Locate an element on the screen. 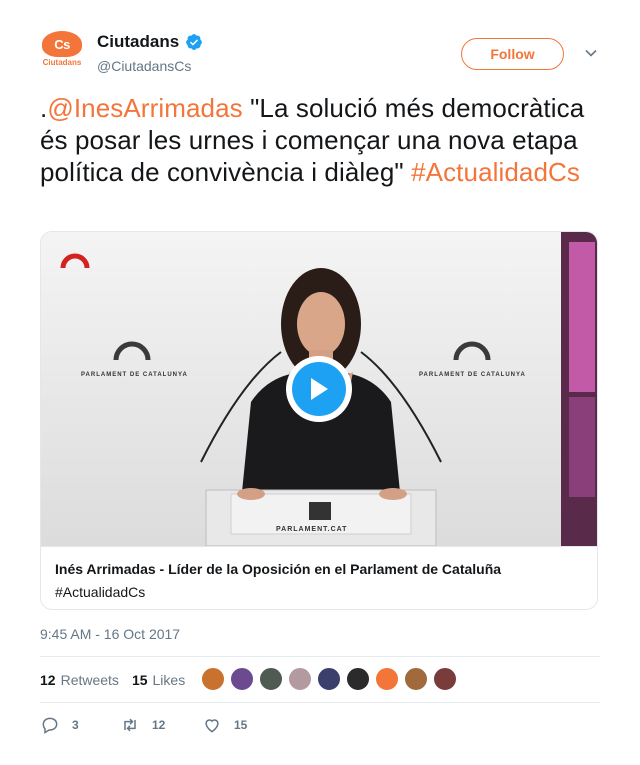 This screenshot has width=640, height=765. retweets-label: Retweets is located at coordinates (89, 680).